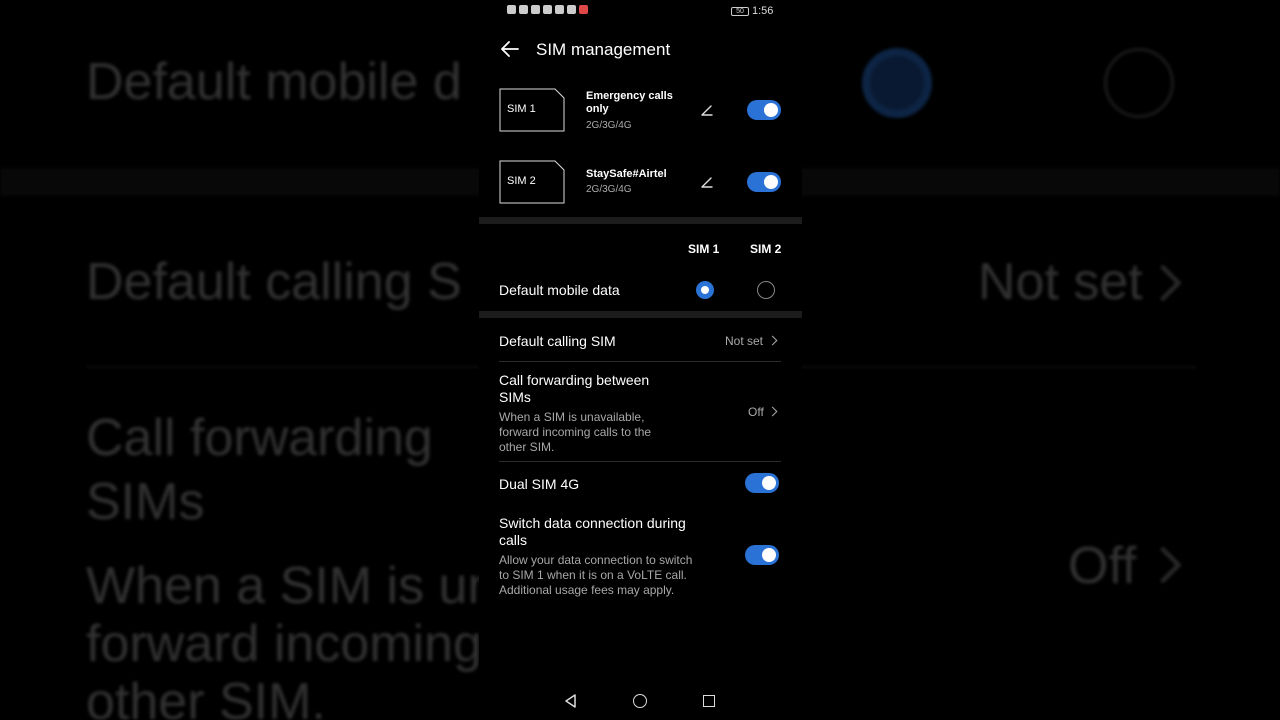  Describe the element at coordinates (572, 417) in the screenshot. I see `call-forwarding-desc-1: When a SIM is unavailable,` at that location.